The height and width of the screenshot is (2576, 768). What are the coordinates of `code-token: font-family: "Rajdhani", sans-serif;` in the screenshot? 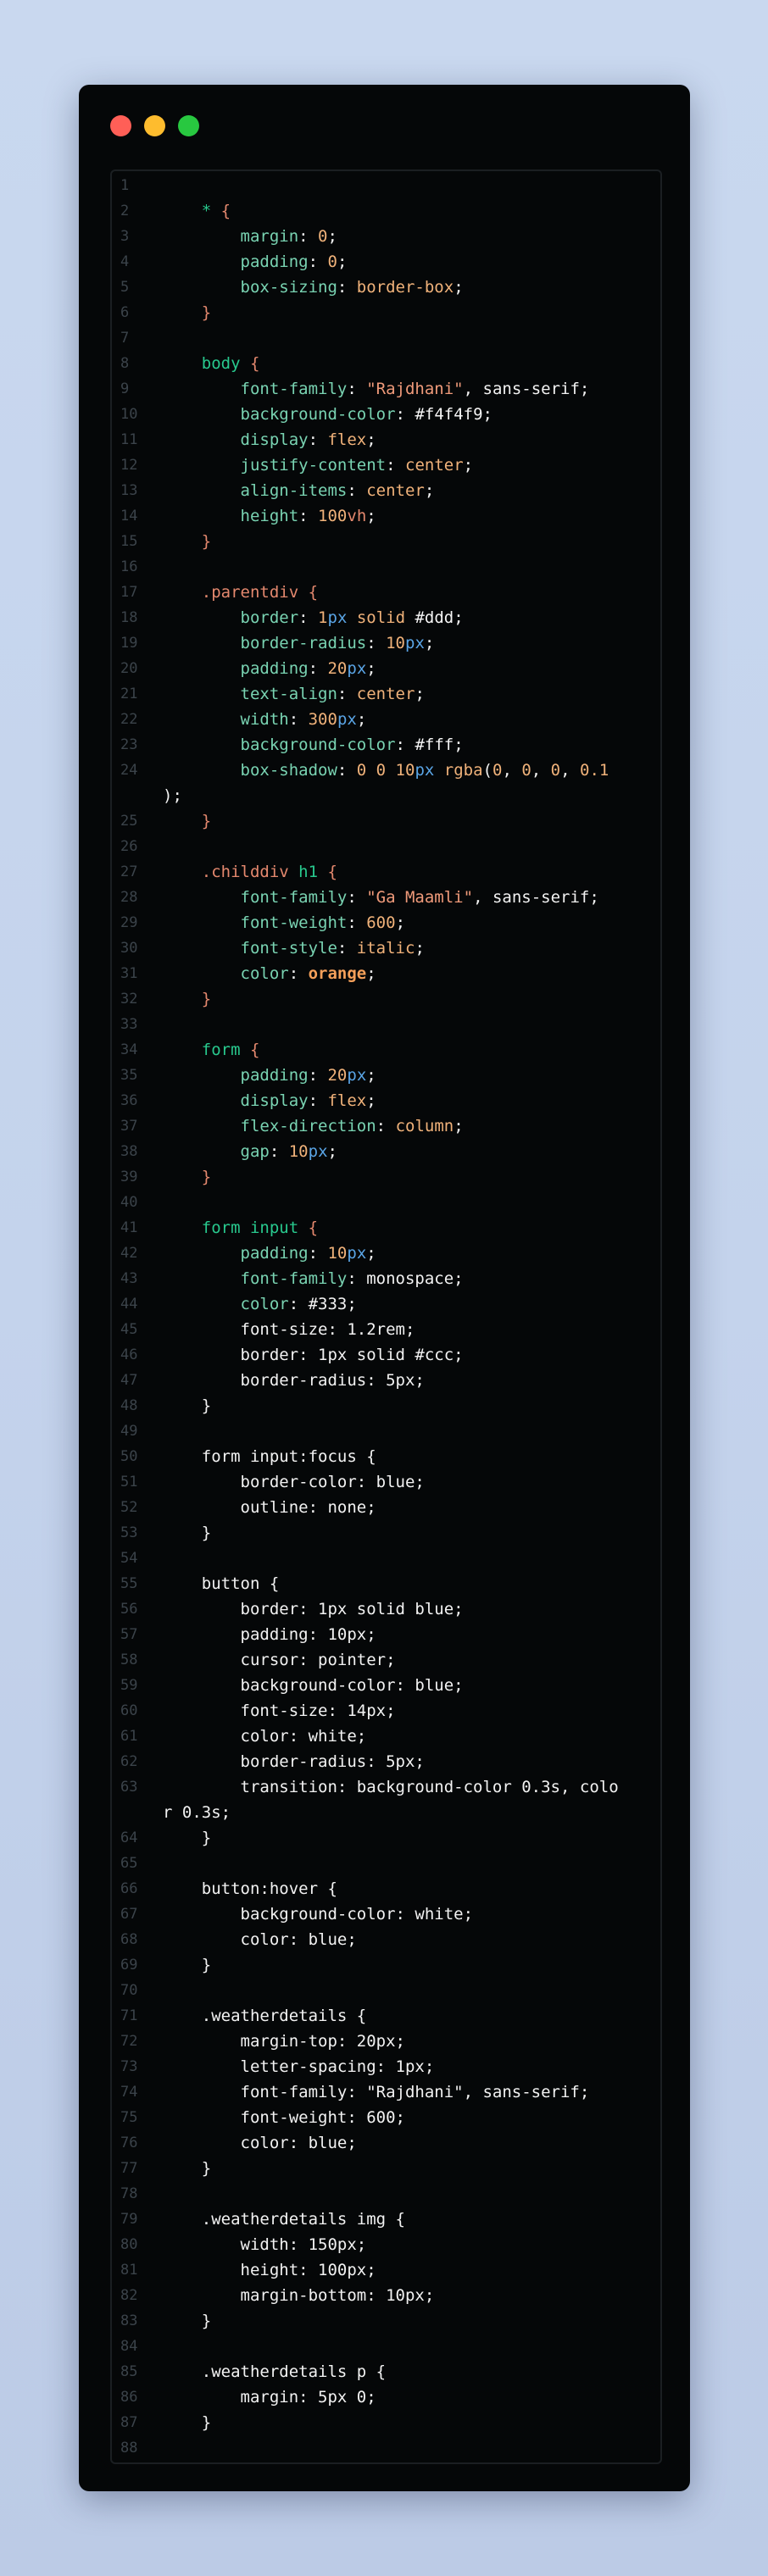 It's located at (376, 2092).